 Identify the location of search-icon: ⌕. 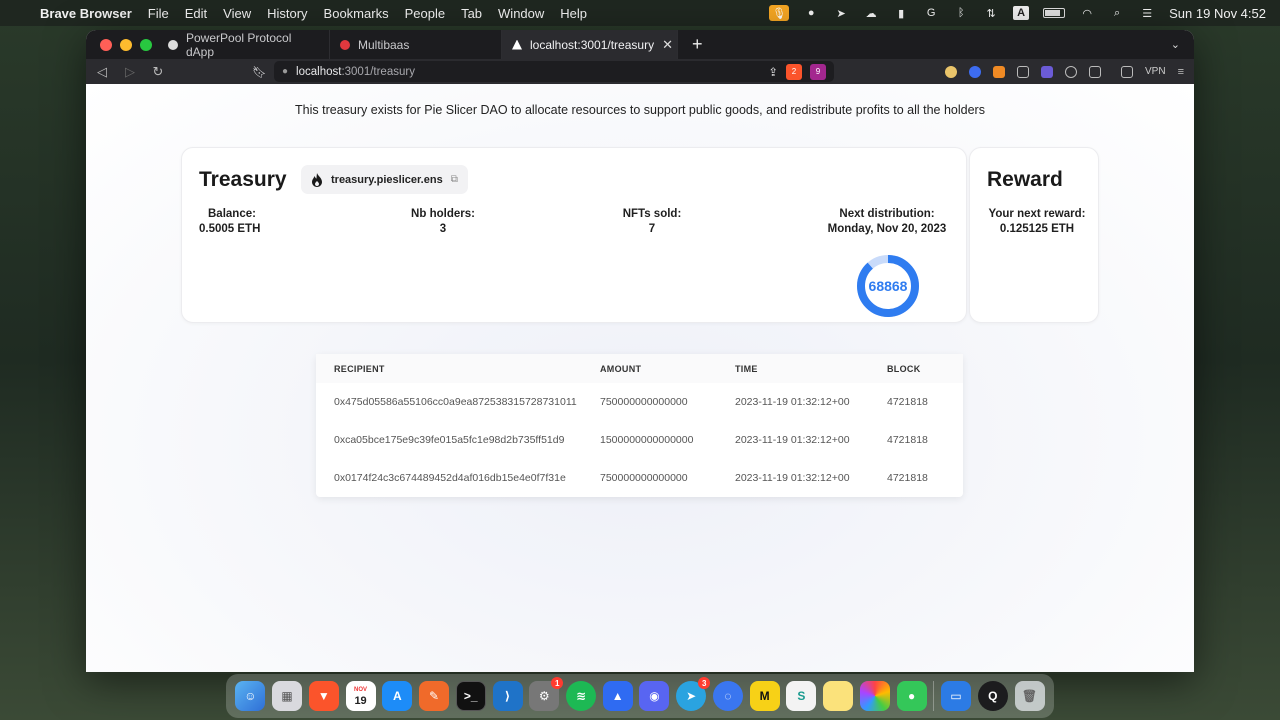
(1117, 13).